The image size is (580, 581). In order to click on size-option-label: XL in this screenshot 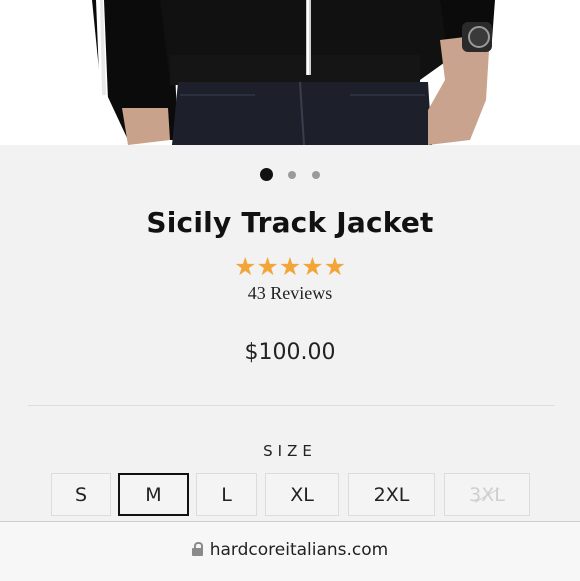, I will do `click(302, 494)`.